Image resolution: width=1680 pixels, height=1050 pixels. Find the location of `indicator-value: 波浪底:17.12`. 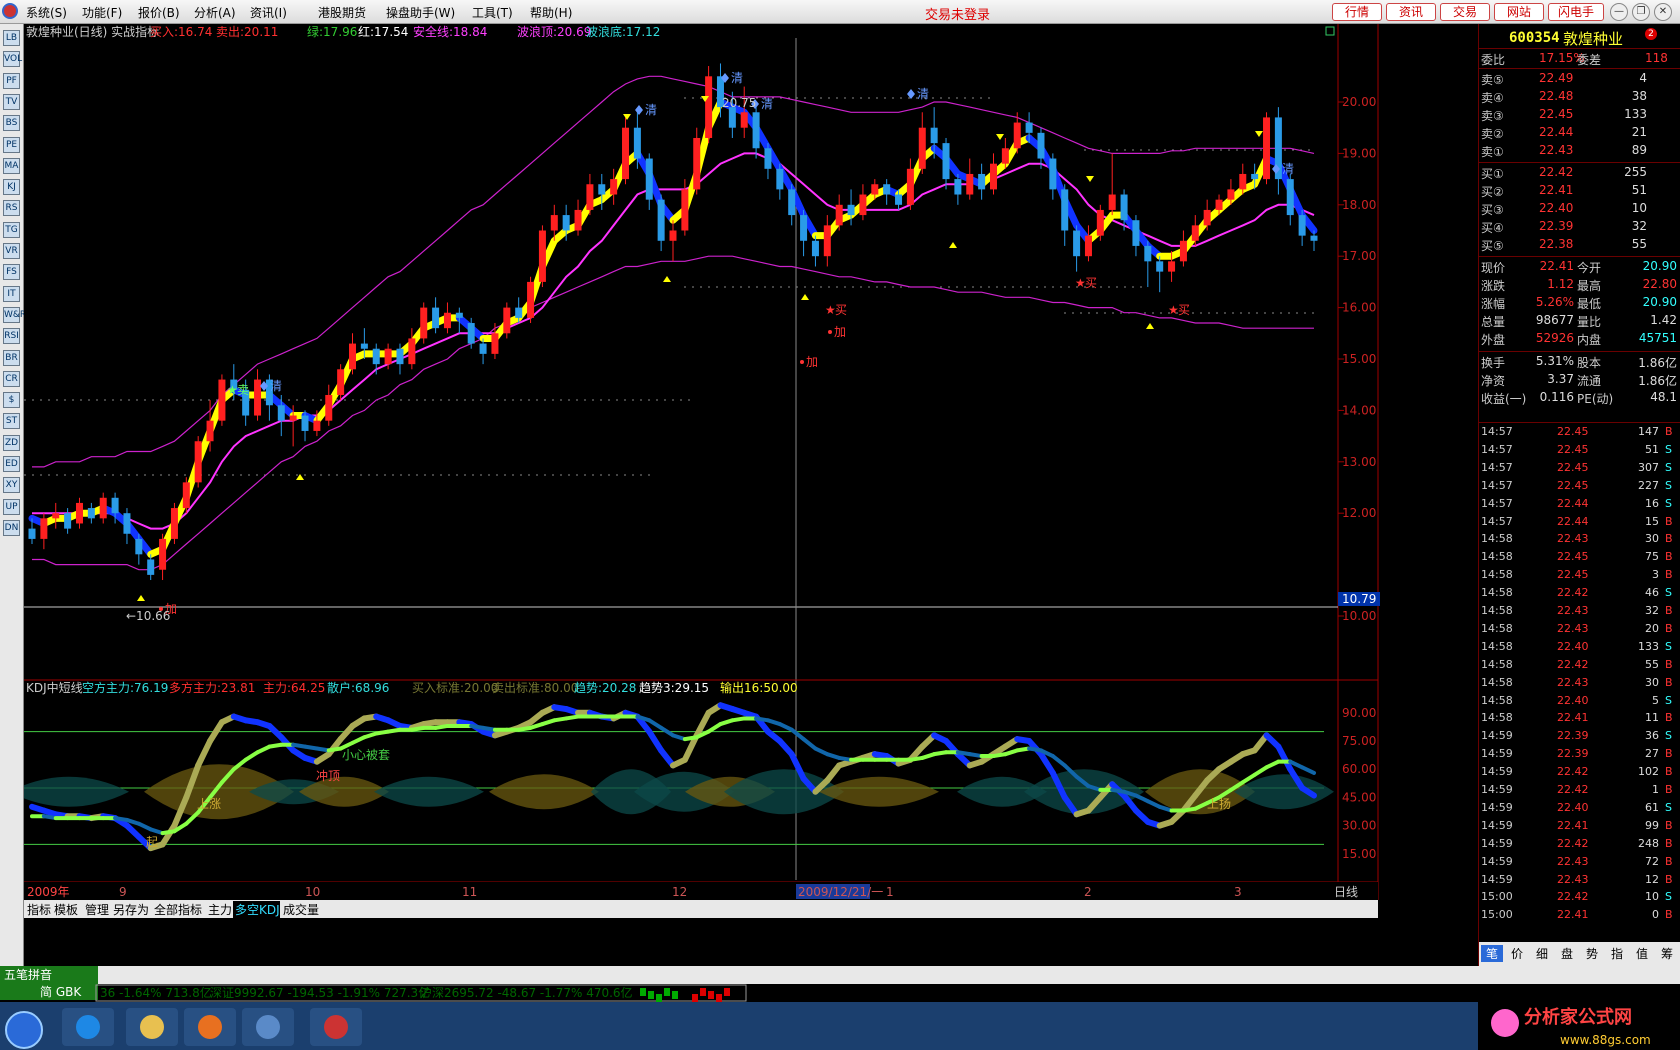

indicator-value: 波浪底:17.12 is located at coordinates (623, 31).